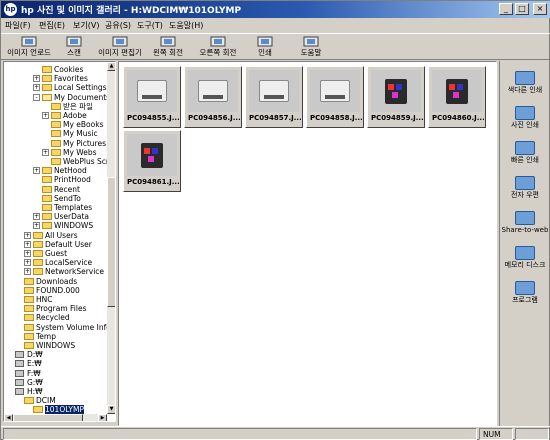 This screenshot has width=550, height=440. I want to click on tree-item: My Music, so click(55, 133).